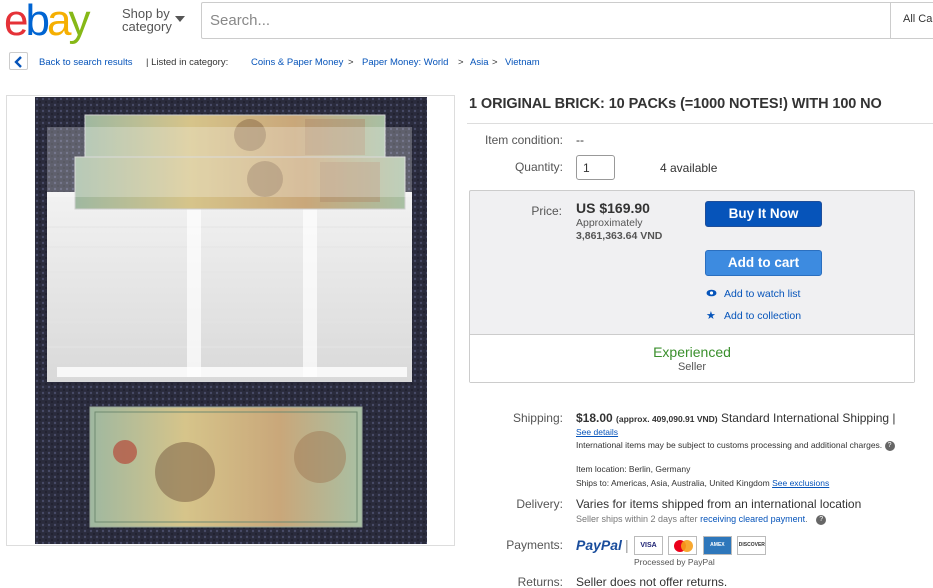 This screenshot has height=588, width=933. Describe the element at coordinates (580, 140) in the screenshot. I see `item-condition-value: --` at that location.